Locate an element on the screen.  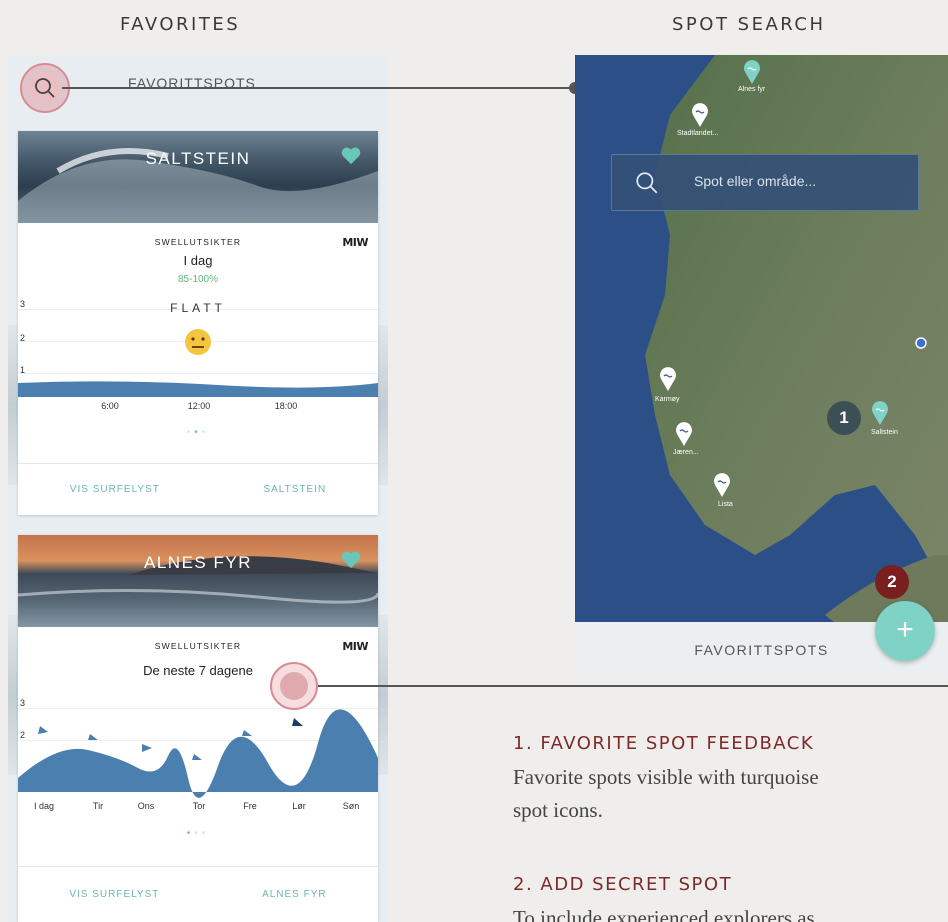
pin-jaeren is located at coordinates (684, 436).